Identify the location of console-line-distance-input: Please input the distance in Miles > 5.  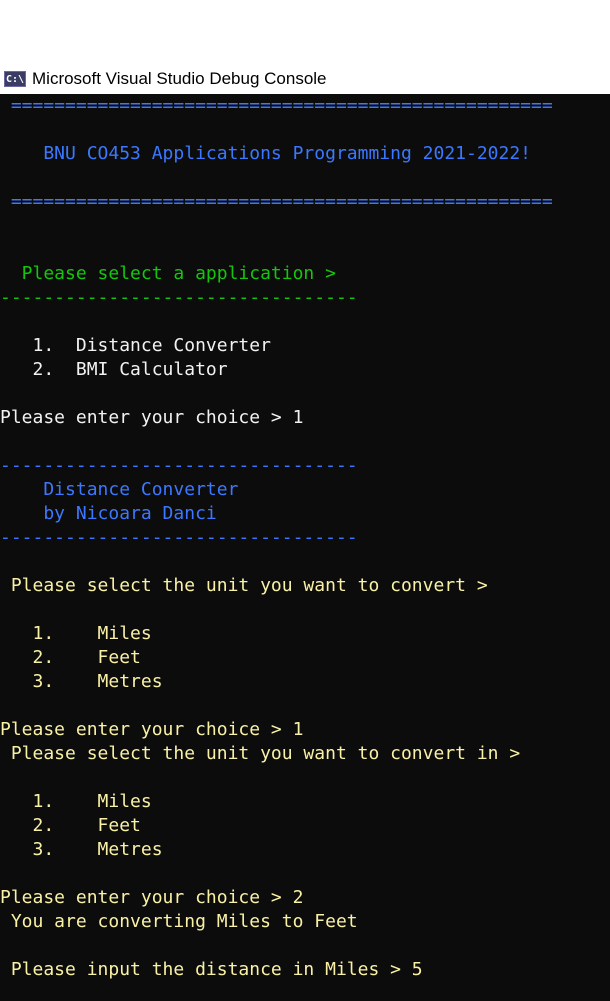
(211, 969).